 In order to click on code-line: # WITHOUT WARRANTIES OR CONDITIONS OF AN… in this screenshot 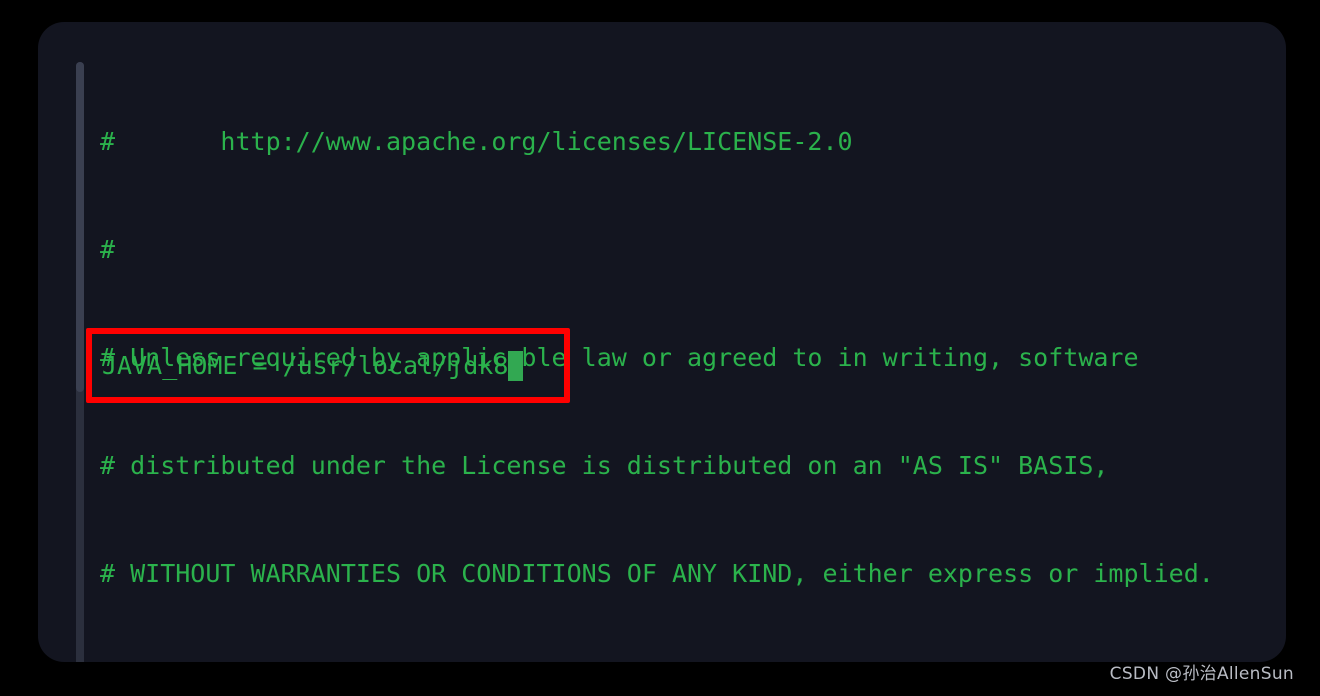, I will do `click(693, 574)`.